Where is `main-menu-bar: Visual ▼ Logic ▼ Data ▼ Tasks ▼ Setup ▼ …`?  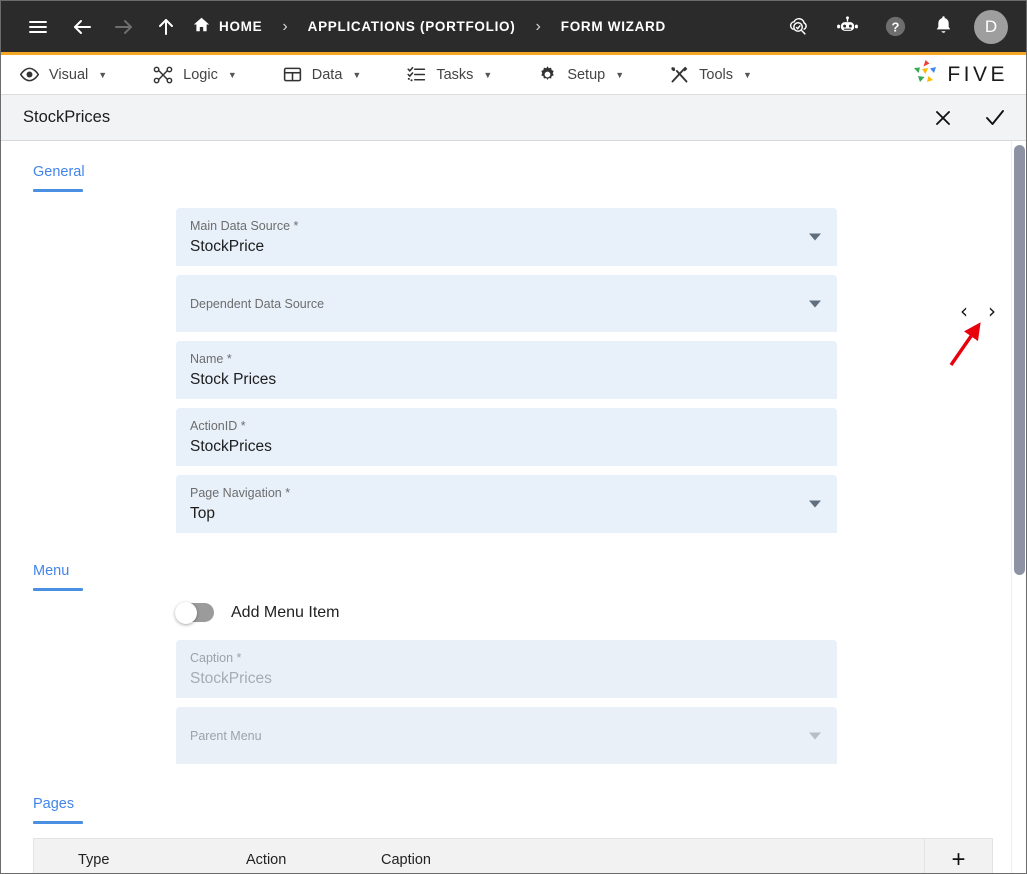 main-menu-bar: Visual ▼ Logic ▼ Data ▼ Tasks ▼ Setup ▼ … is located at coordinates (513, 75).